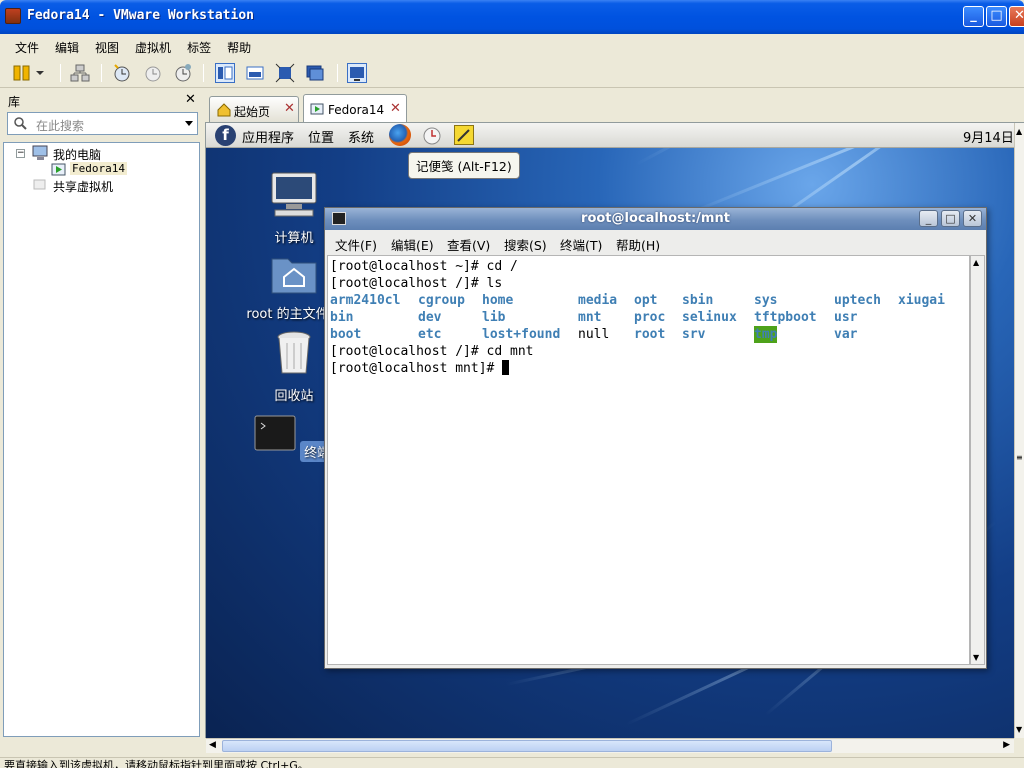 This screenshot has height=768, width=1024. What do you see at coordinates (921, 300) in the screenshot?
I see `ls-entry: xiugai` at bounding box center [921, 300].